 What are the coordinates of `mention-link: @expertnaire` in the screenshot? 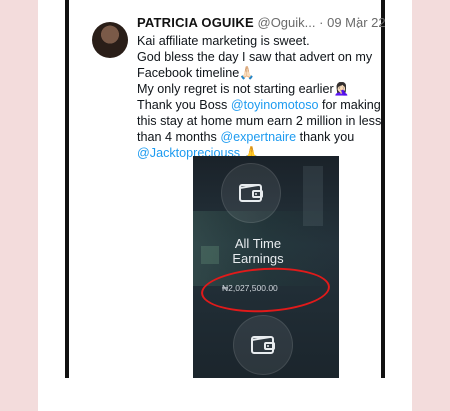 It's located at (258, 137).